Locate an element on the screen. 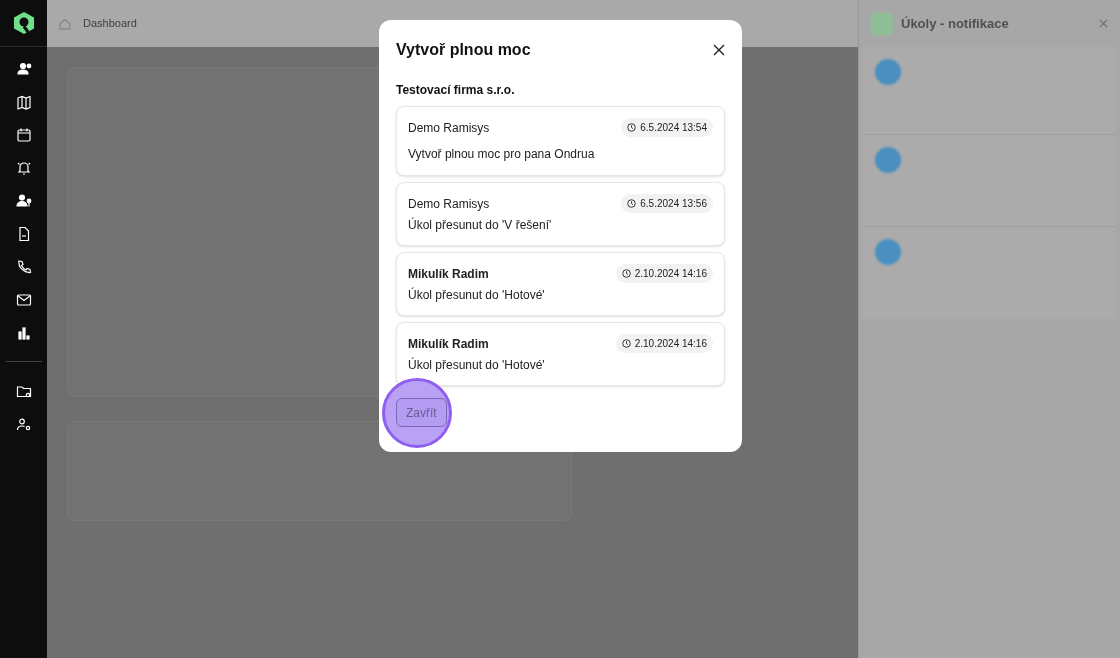 This screenshot has height=658, width=1120. panel-title: Úkoly - notifikace is located at coordinates (955, 23).